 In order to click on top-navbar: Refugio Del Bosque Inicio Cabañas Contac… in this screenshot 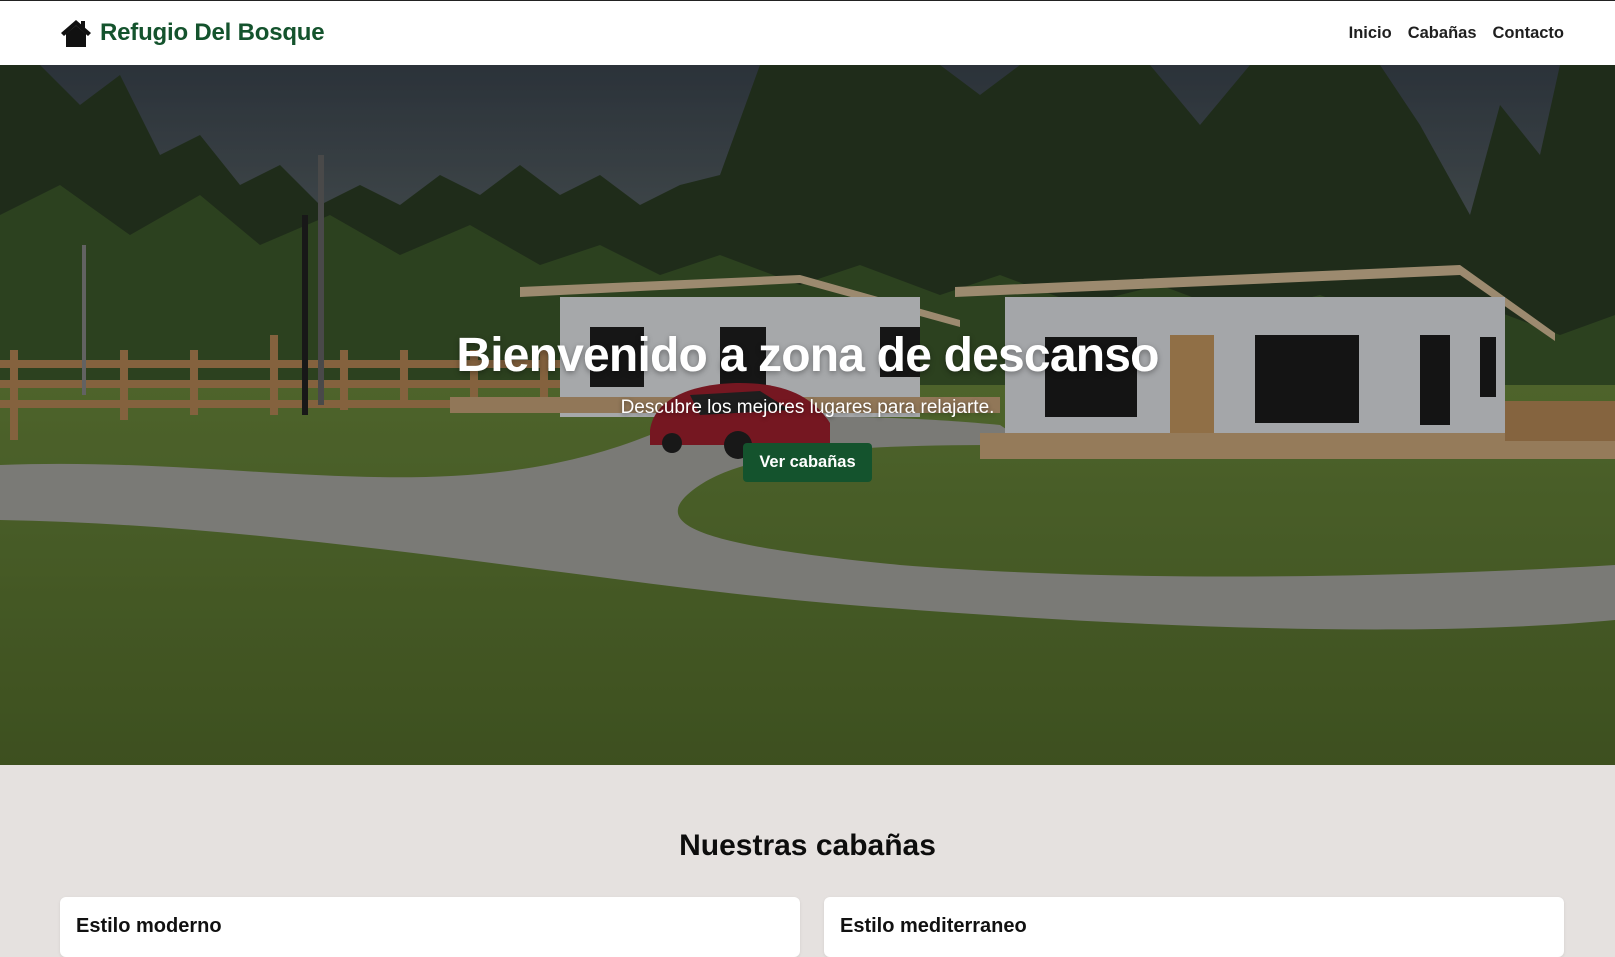, I will do `click(807, 32)`.